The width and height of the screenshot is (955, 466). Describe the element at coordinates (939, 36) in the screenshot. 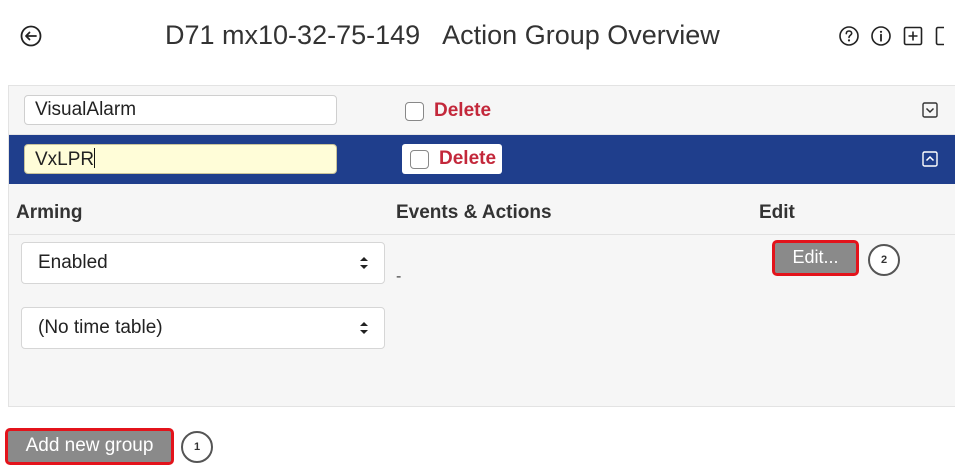

I see `more-icon` at that location.